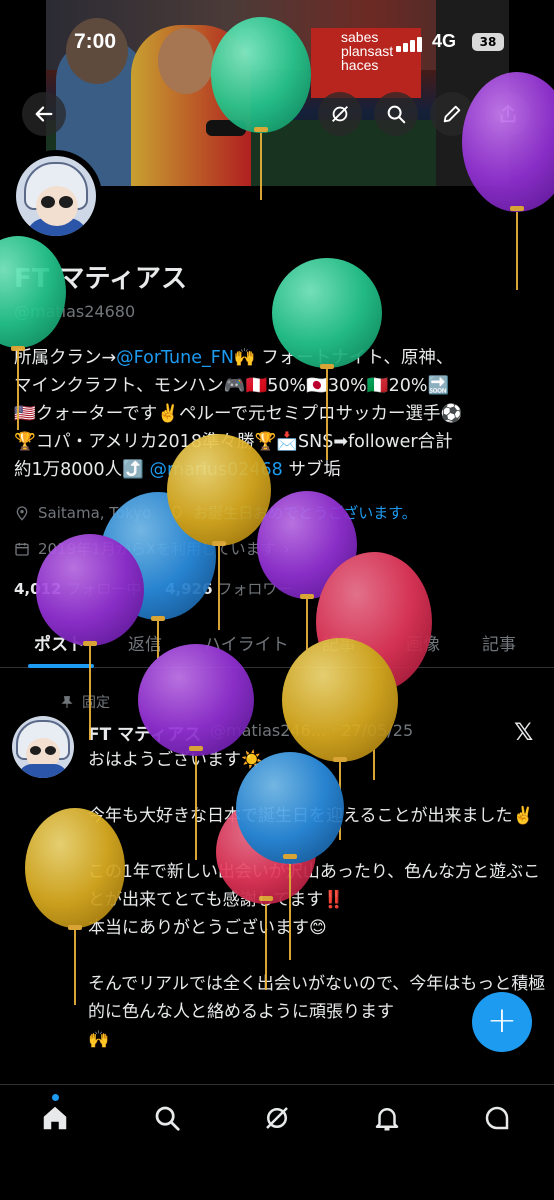  I want to click on home-icon, so click(55, 1118).